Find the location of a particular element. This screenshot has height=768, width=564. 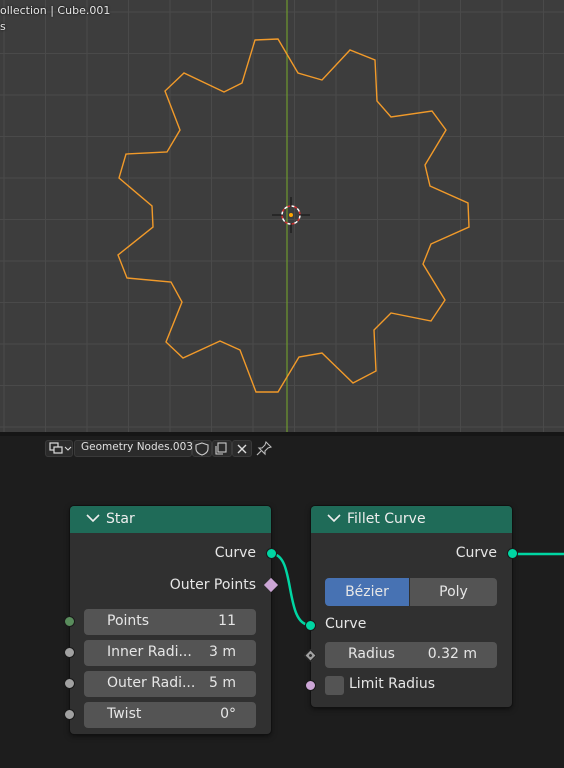

duplicate-button is located at coordinates (222, 448).